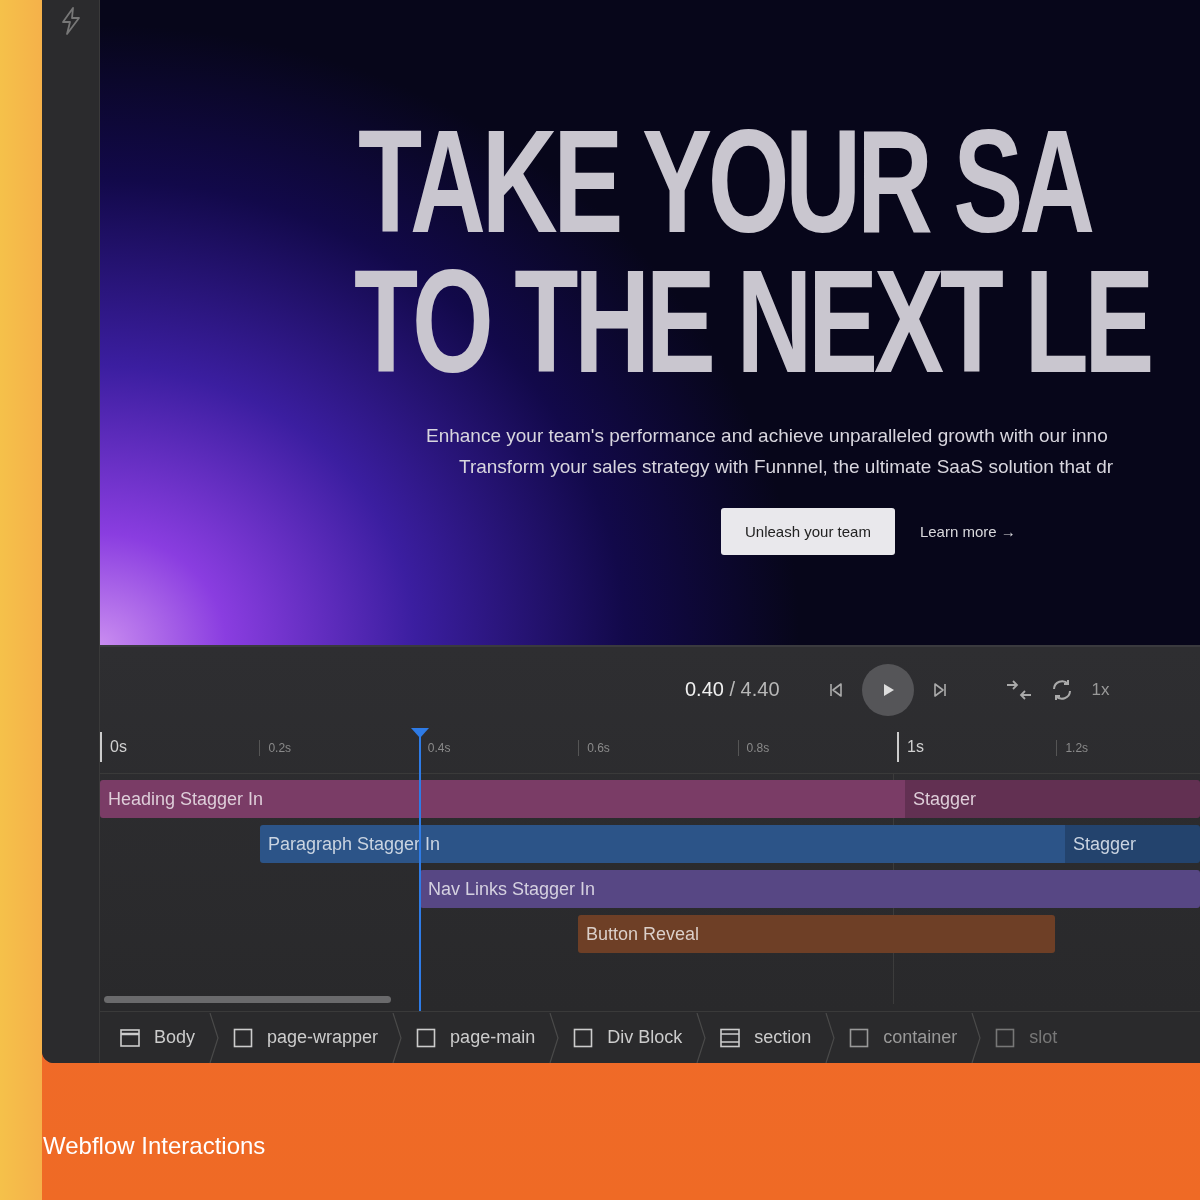  Describe the element at coordinates (910, 1037) in the screenshot. I see `breadcrumb-item: container` at that location.